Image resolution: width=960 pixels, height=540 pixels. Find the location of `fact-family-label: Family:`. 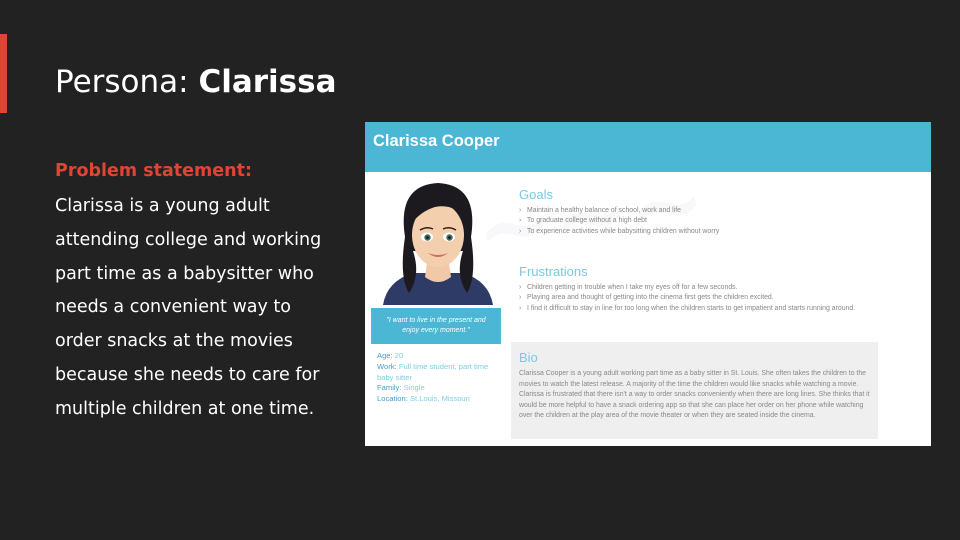

fact-family-label: Family: is located at coordinates (389, 388).